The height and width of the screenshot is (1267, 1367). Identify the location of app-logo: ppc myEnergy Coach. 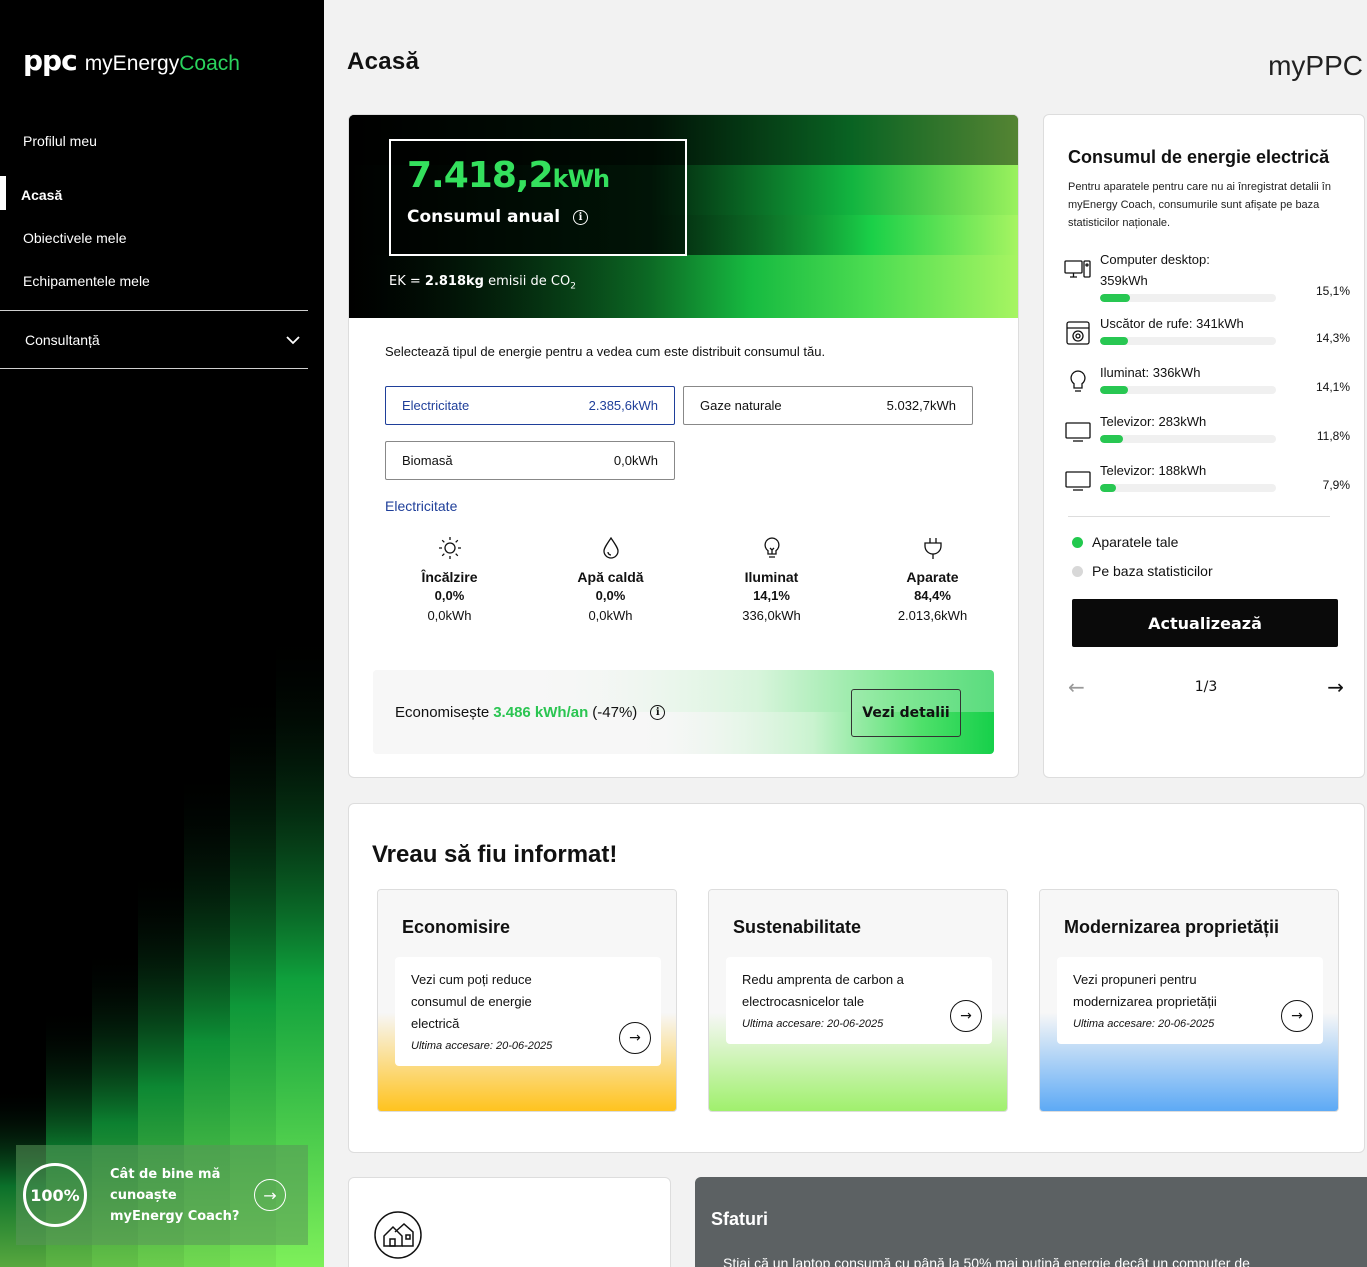
(131, 60).